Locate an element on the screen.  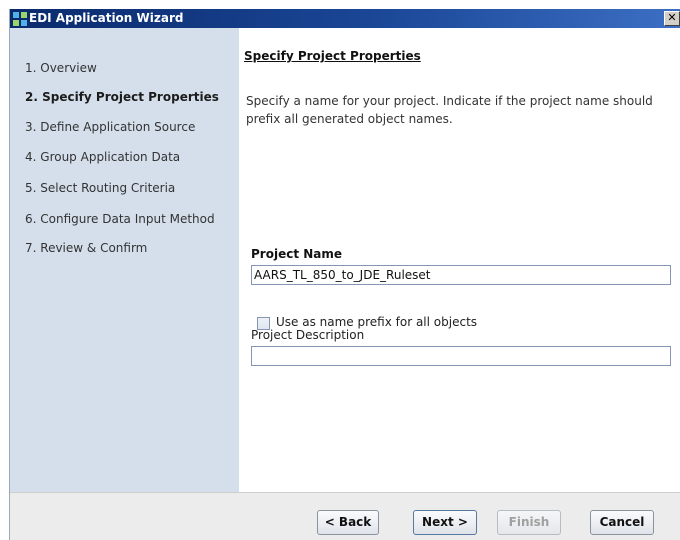
project-description-label: Project Description is located at coordinates (308, 335).